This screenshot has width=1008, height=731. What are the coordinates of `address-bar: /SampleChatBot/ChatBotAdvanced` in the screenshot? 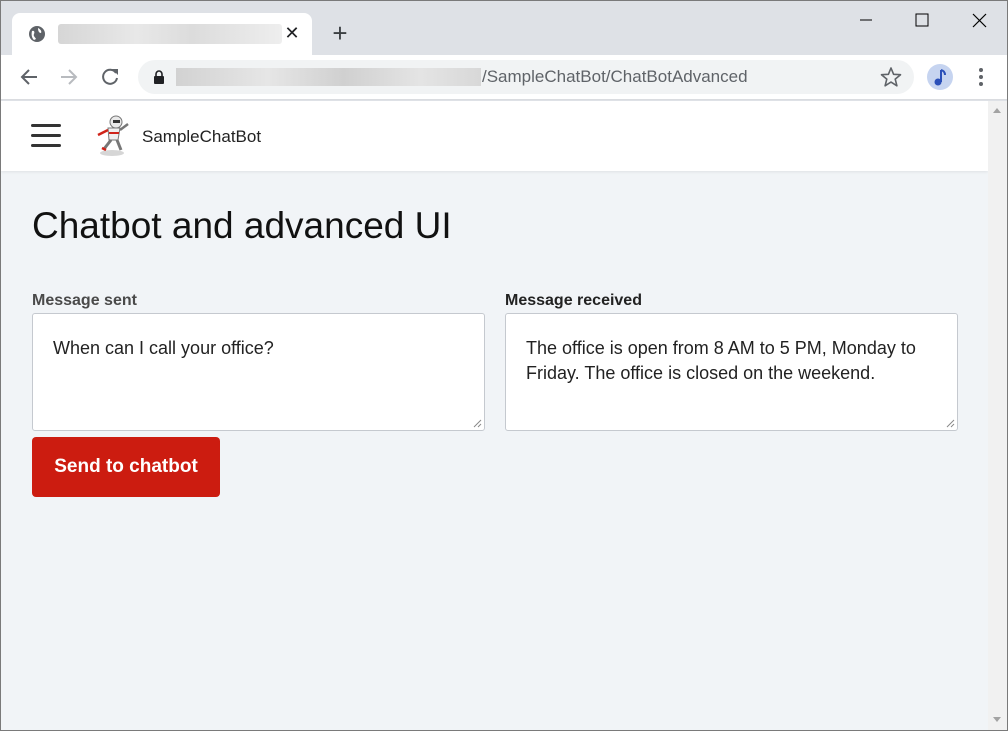 It's located at (526, 77).